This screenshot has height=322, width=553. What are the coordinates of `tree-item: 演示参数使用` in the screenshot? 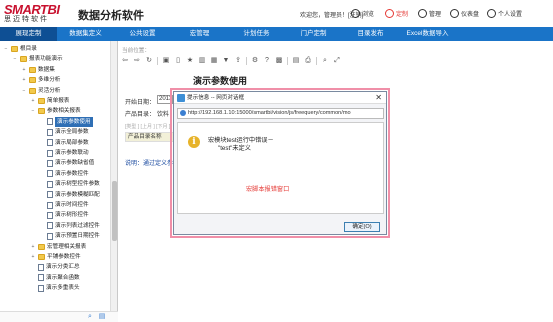 It's located at (66, 121).